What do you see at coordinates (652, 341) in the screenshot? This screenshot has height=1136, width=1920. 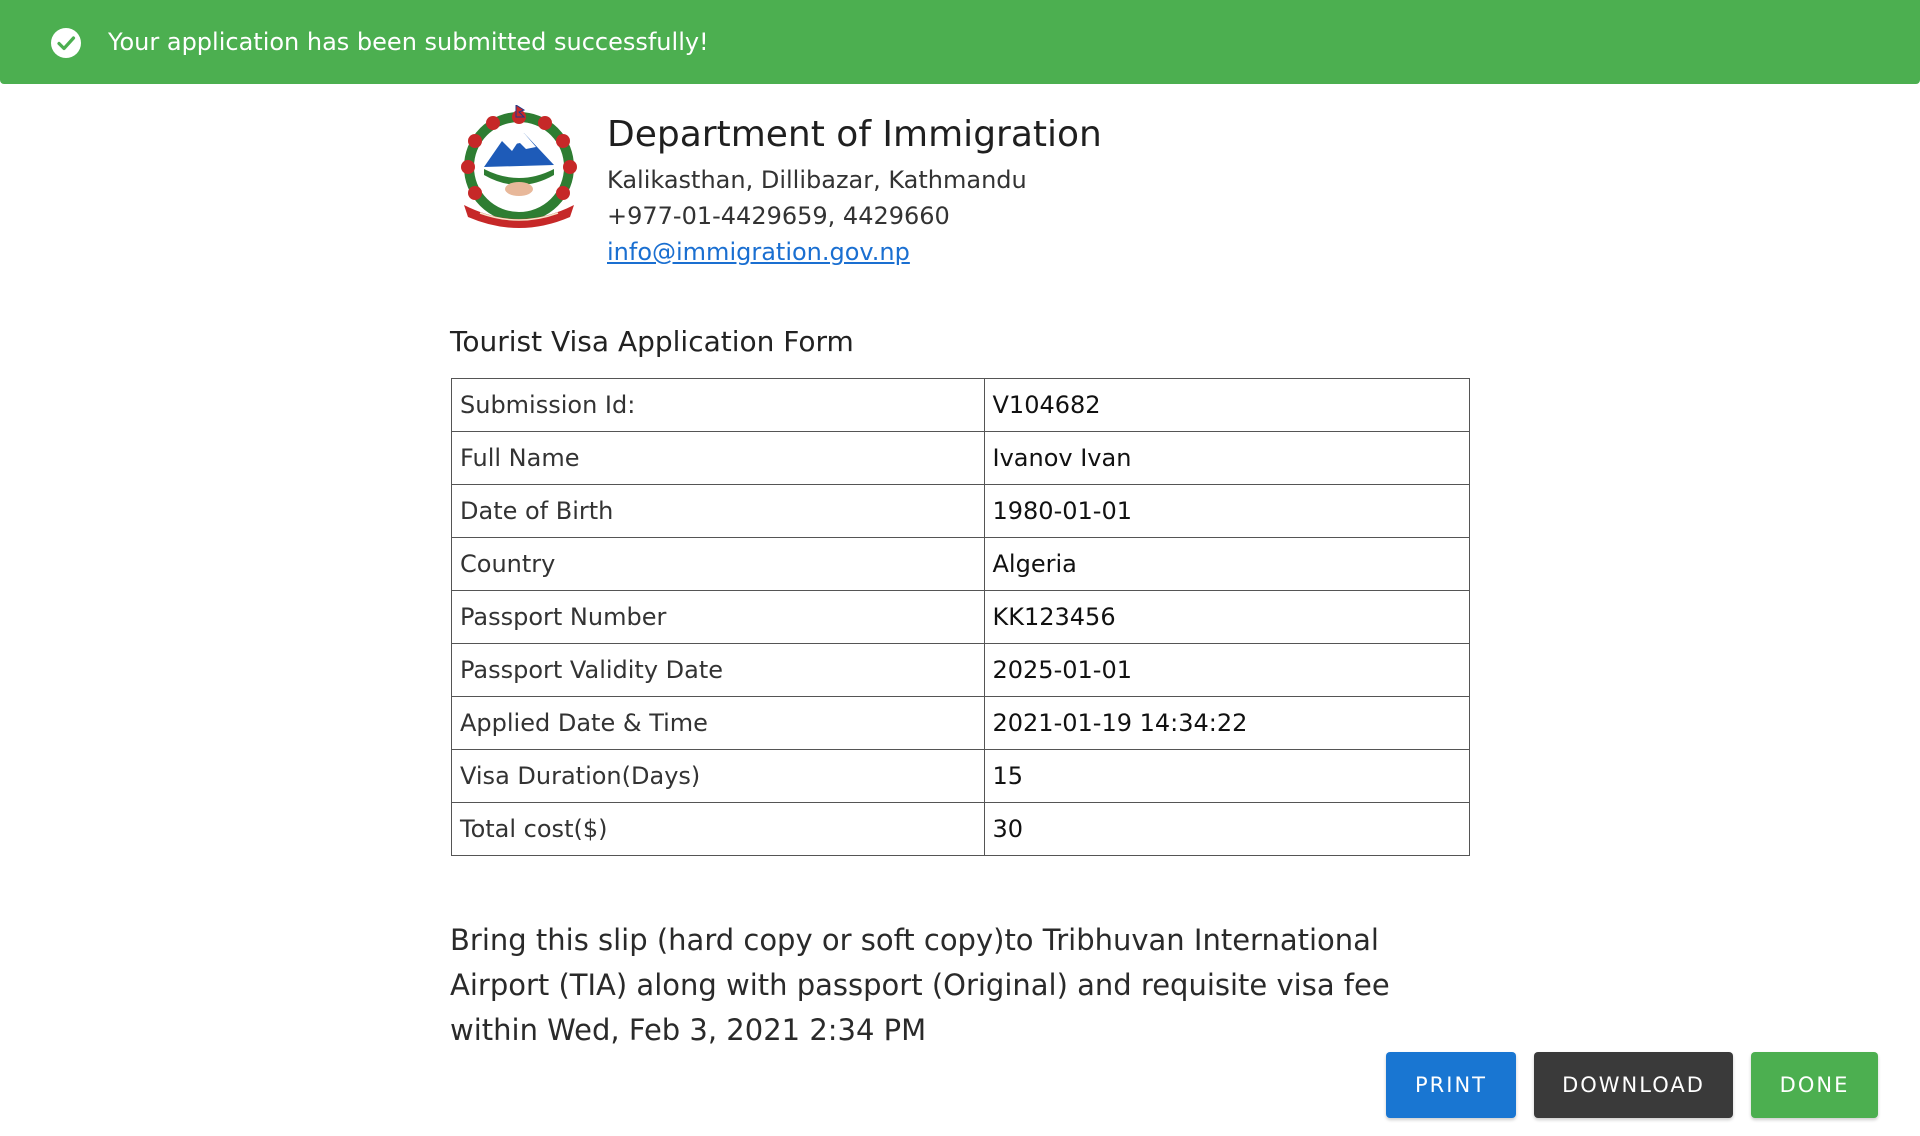 I see `form-title: Tourist Visa Application Form` at bounding box center [652, 341].